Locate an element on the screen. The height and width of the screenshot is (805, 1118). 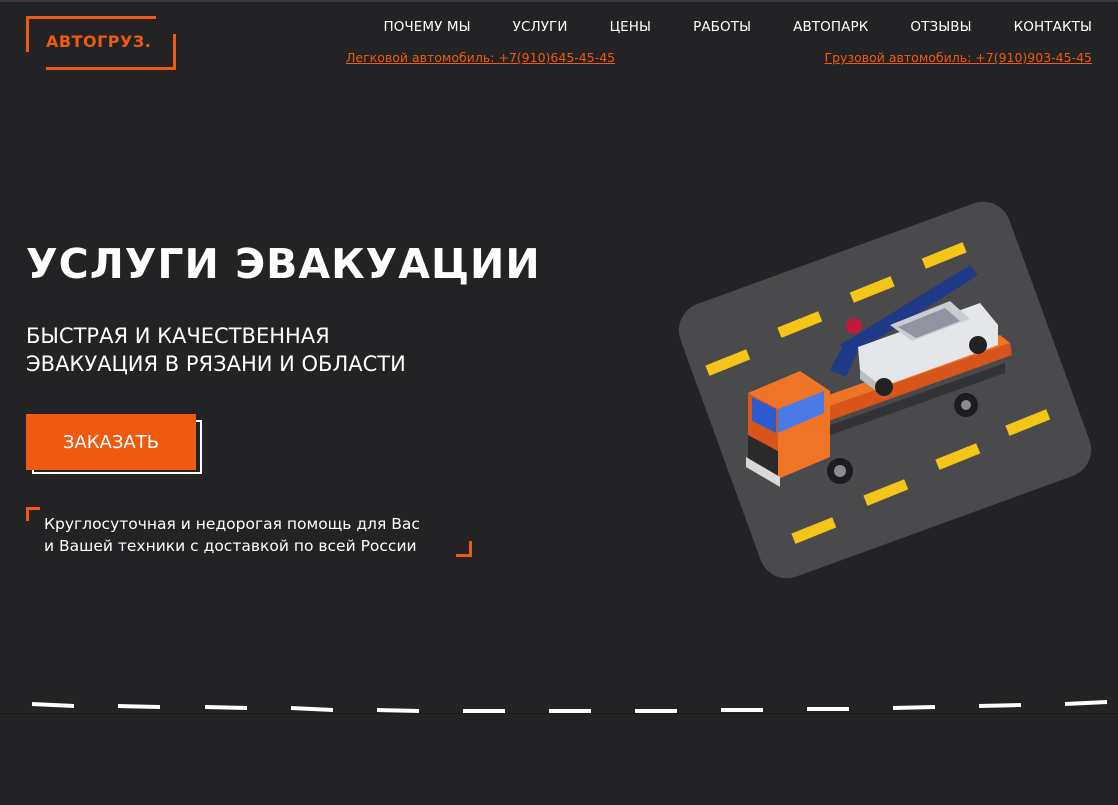
order-button-wrapper: ЗАКАЗАТЬ is located at coordinates (115, 445).